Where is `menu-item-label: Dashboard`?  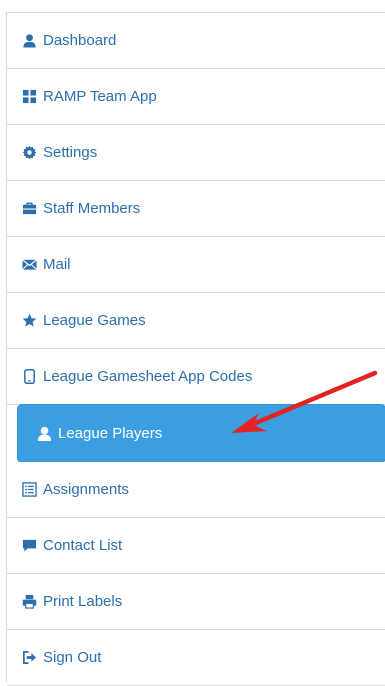 menu-item-label: Dashboard is located at coordinates (80, 40).